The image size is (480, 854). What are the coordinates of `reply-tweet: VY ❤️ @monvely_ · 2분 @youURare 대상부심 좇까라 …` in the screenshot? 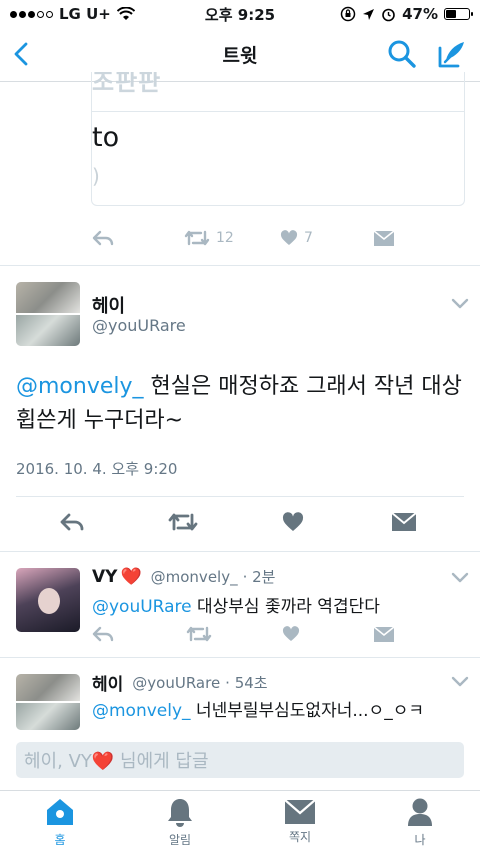 It's located at (240, 605).